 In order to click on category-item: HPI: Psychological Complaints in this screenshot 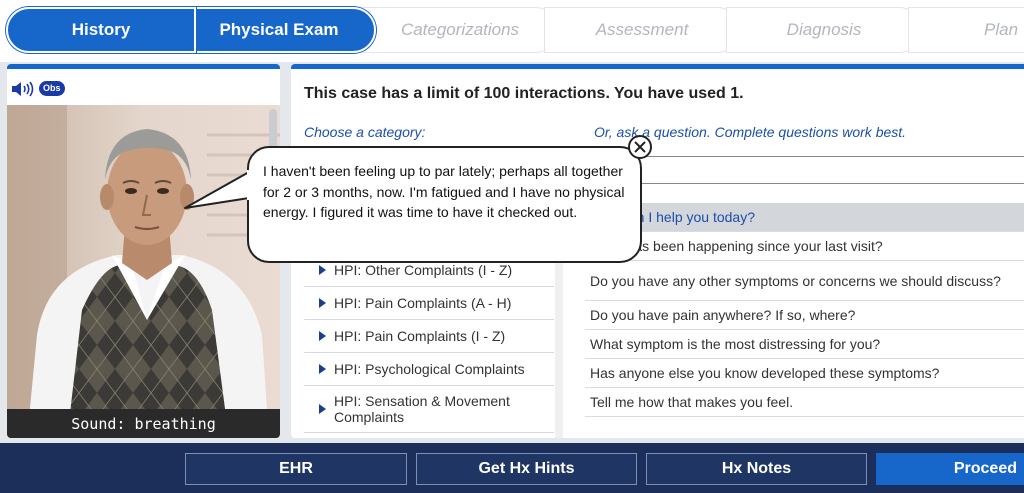, I will do `click(429, 369)`.